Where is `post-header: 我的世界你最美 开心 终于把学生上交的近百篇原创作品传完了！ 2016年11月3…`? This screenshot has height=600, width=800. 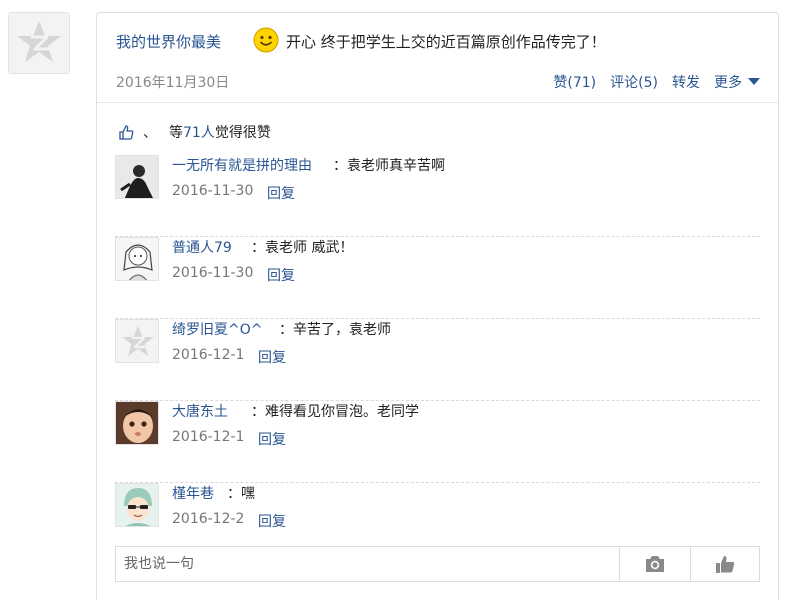
post-header: 我的世界你最美 开心 终于把学生上交的近百篇原创作品传完了！ 2016年11月3… is located at coordinates (437, 58).